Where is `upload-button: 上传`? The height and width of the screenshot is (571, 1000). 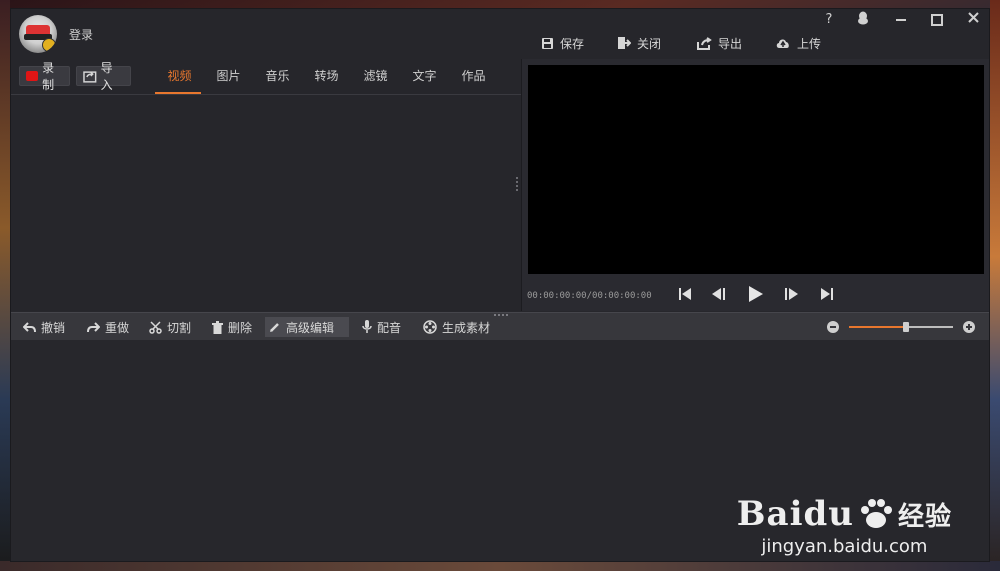
upload-button: 上传 is located at coordinates (798, 43).